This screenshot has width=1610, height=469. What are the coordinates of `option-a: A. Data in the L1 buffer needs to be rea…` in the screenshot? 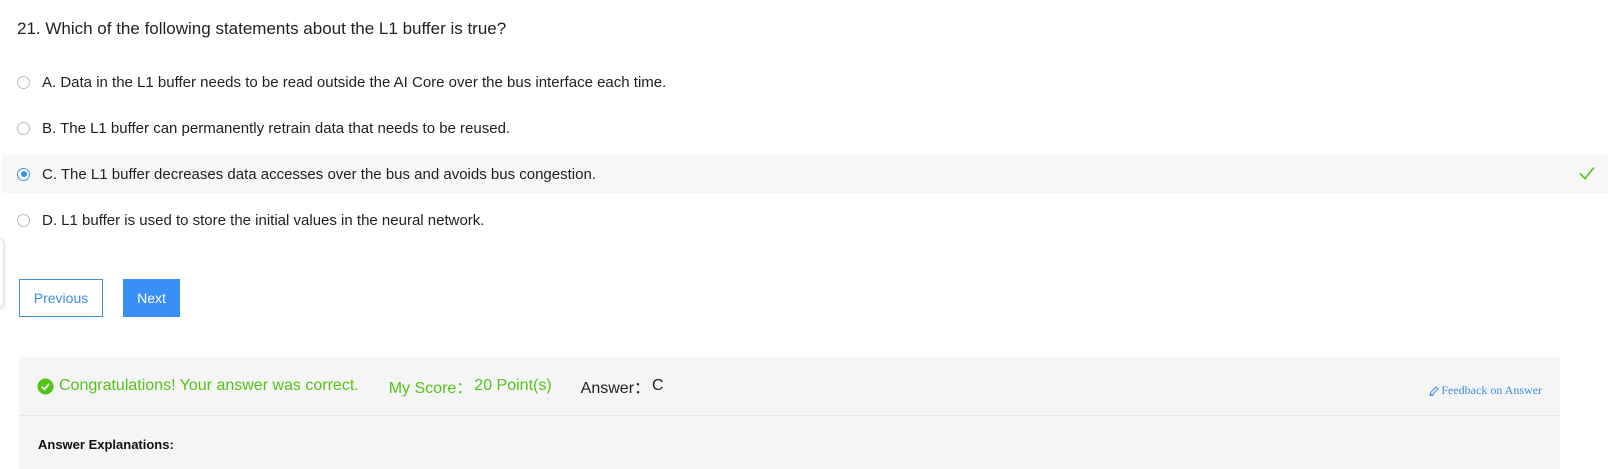 It's located at (805, 82).